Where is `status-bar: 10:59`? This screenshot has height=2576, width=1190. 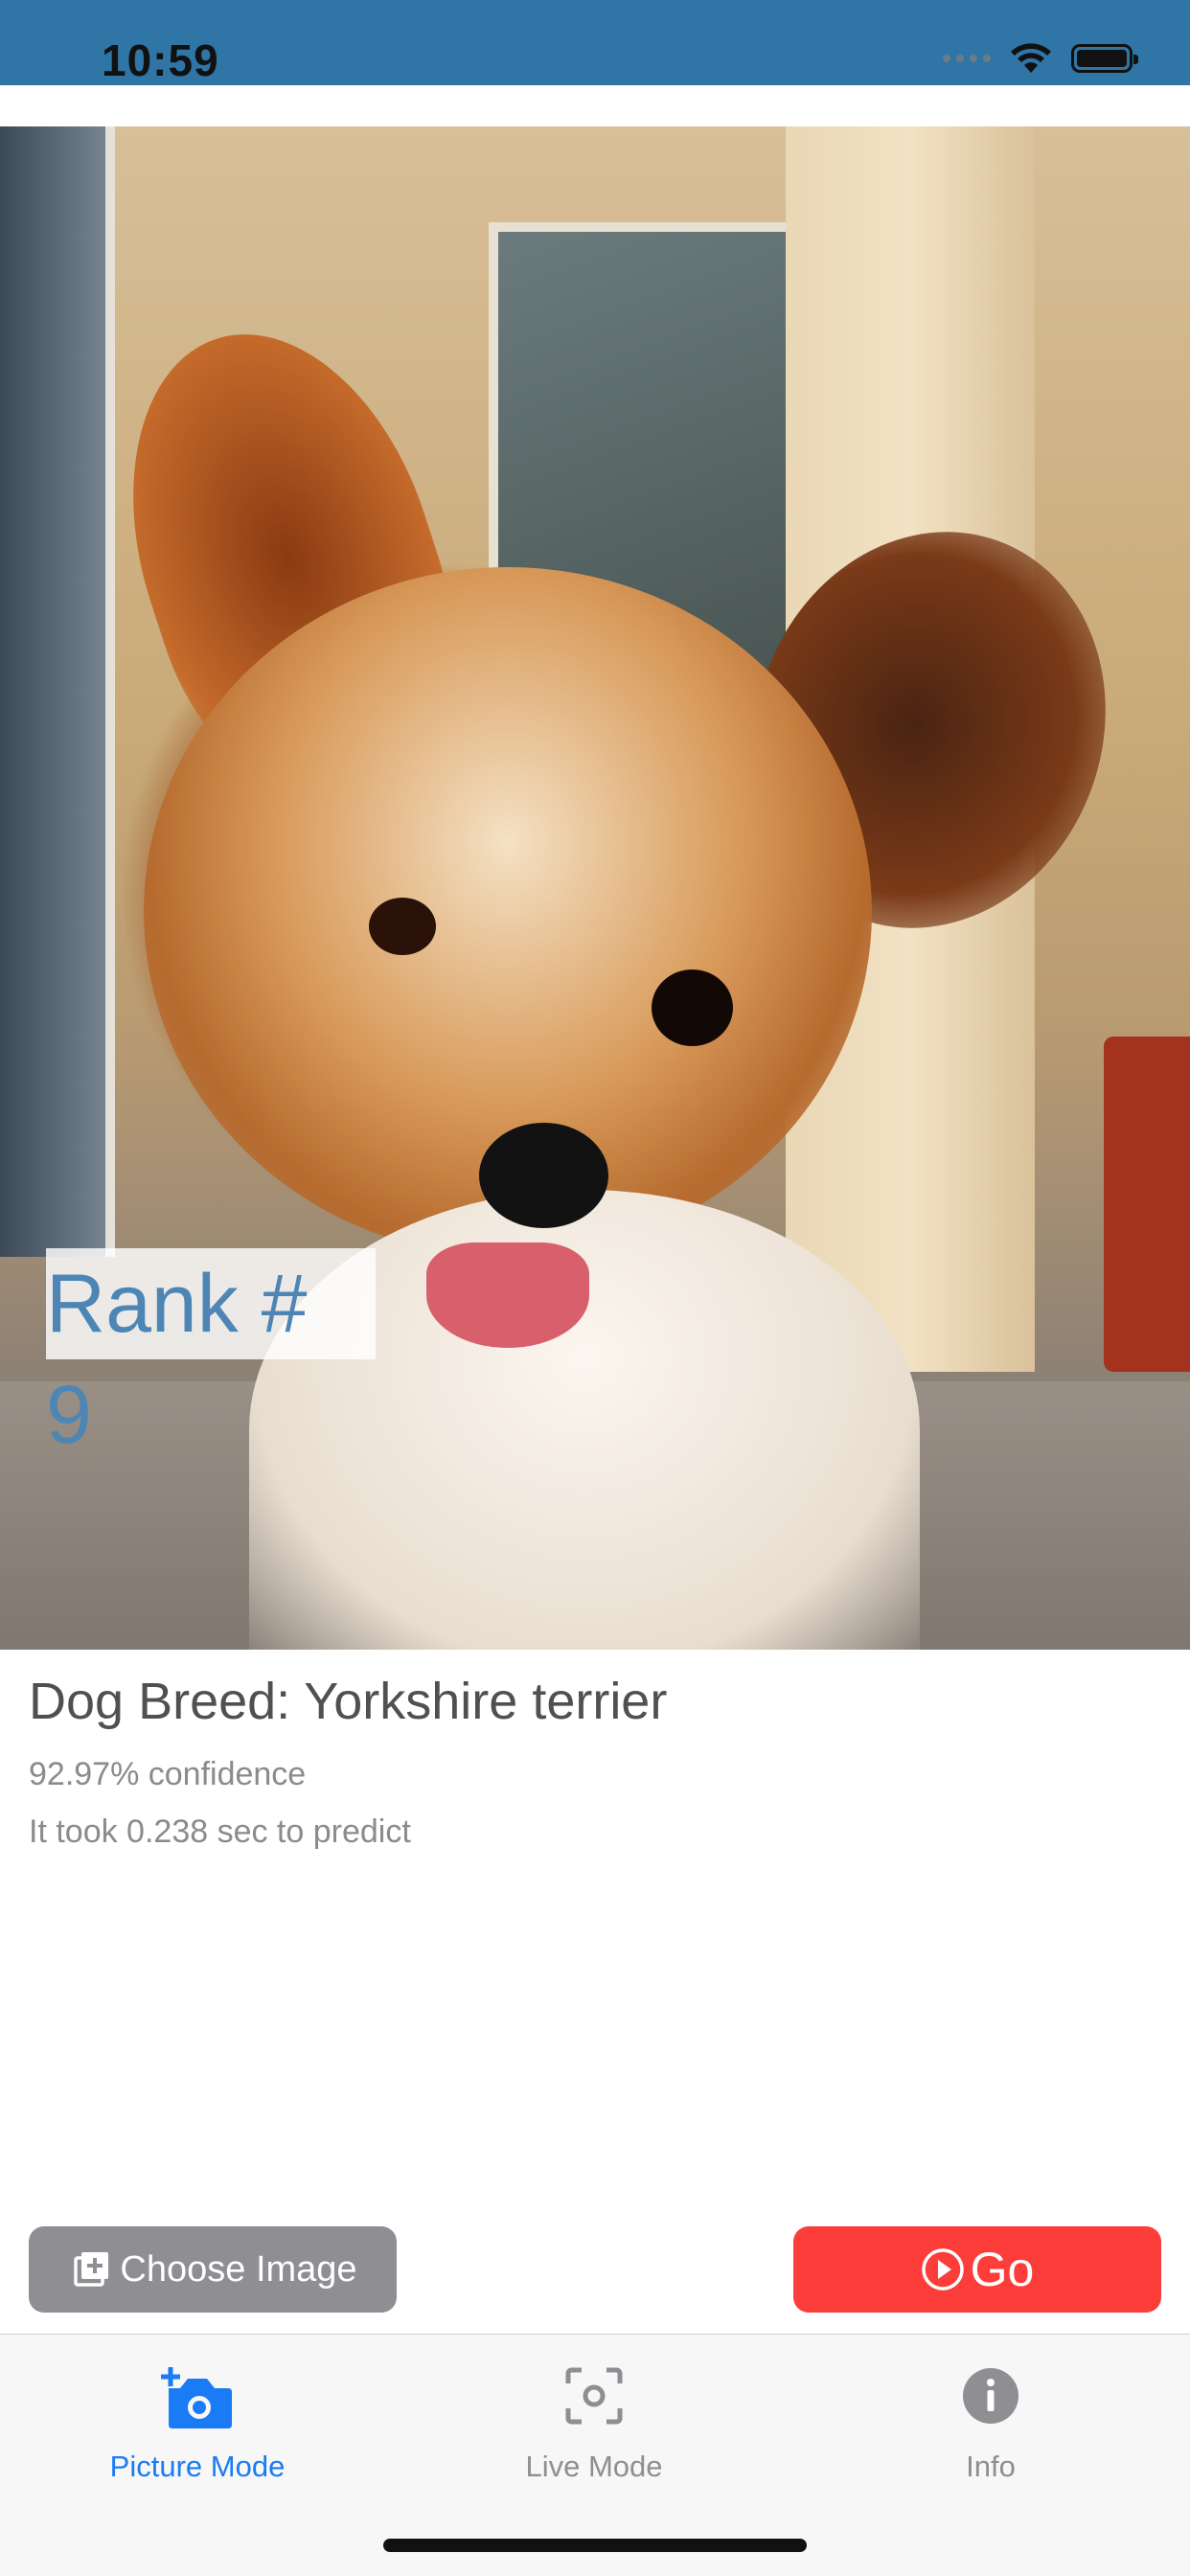
status-bar: 10:59 is located at coordinates (595, 43).